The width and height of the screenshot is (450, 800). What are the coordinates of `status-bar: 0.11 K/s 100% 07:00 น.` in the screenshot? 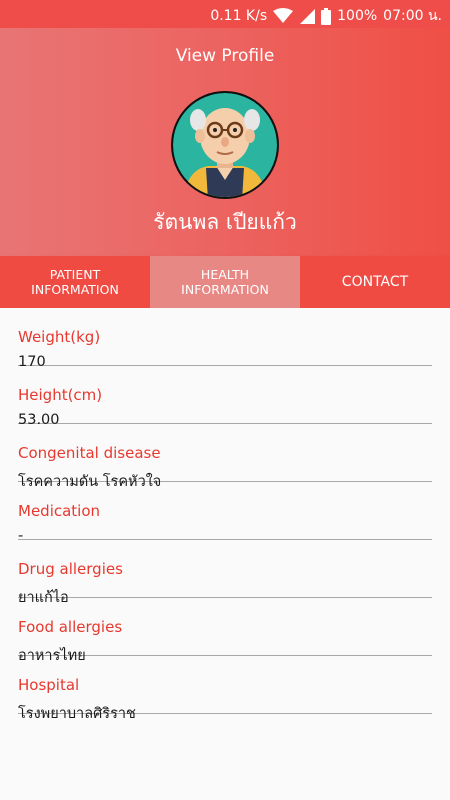 It's located at (225, 14).